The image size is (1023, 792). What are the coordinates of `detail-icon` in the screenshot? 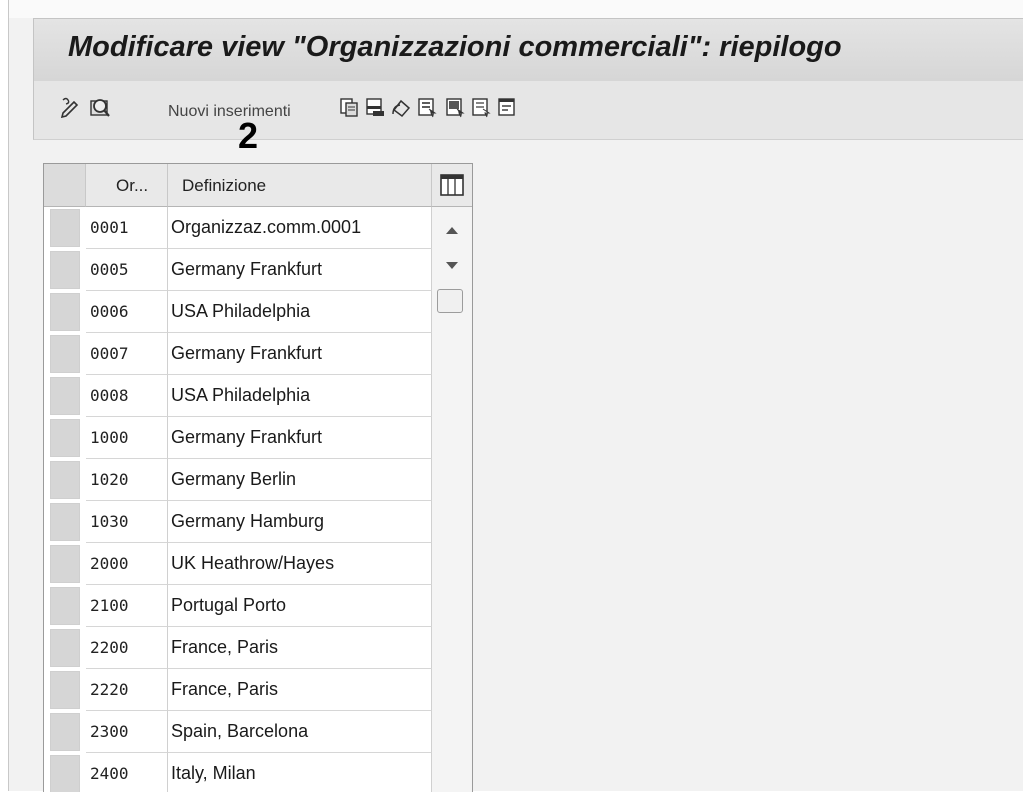 It's located at (100, 107).